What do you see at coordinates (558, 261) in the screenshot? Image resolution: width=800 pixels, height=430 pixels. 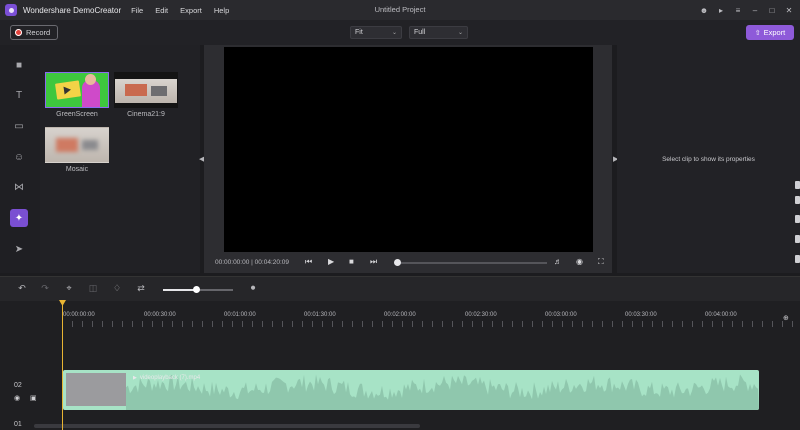 I see `volume-icon: ♬` at bounding box center [558, 261].